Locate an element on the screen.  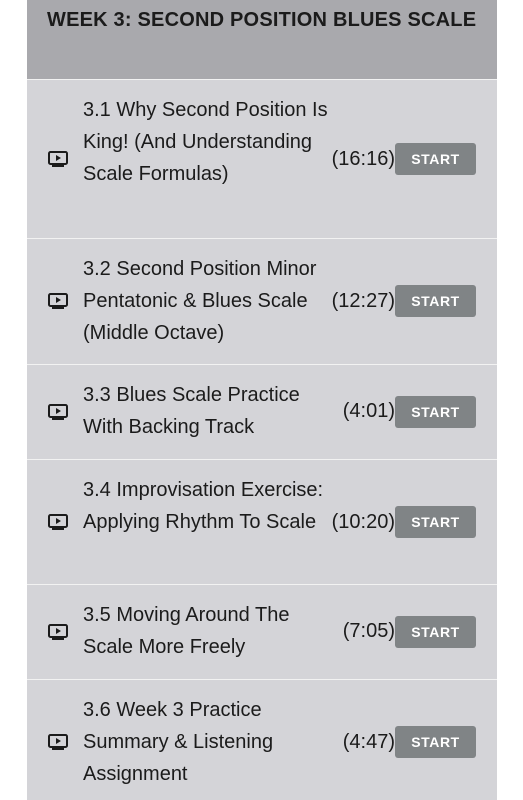
lesson-duration: (16:16) is located at coordinates (363, 159).